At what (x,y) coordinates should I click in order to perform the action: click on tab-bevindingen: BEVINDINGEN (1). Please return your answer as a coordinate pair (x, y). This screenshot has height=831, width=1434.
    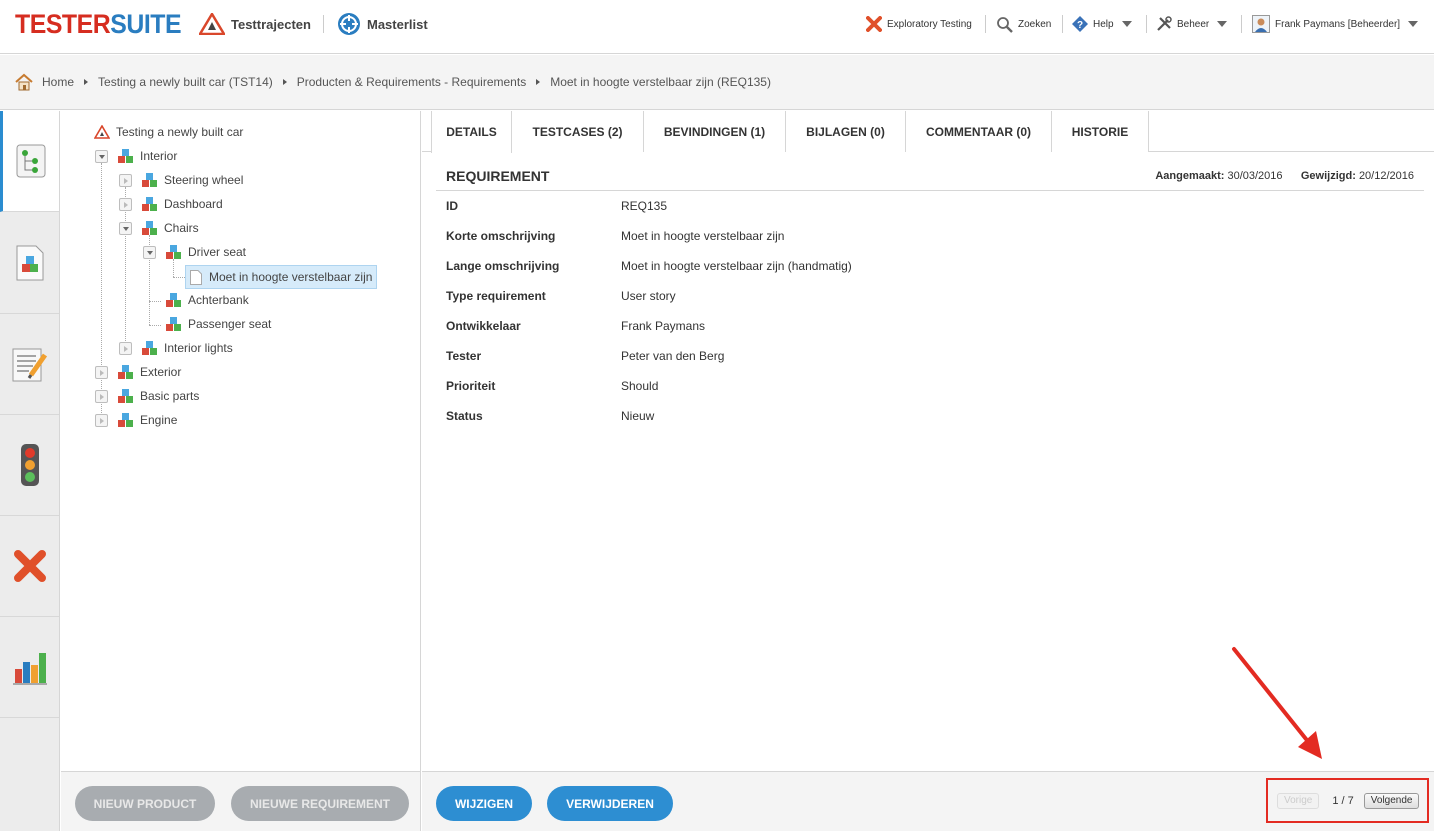
    Looking at the image, I should click on (715, 131).